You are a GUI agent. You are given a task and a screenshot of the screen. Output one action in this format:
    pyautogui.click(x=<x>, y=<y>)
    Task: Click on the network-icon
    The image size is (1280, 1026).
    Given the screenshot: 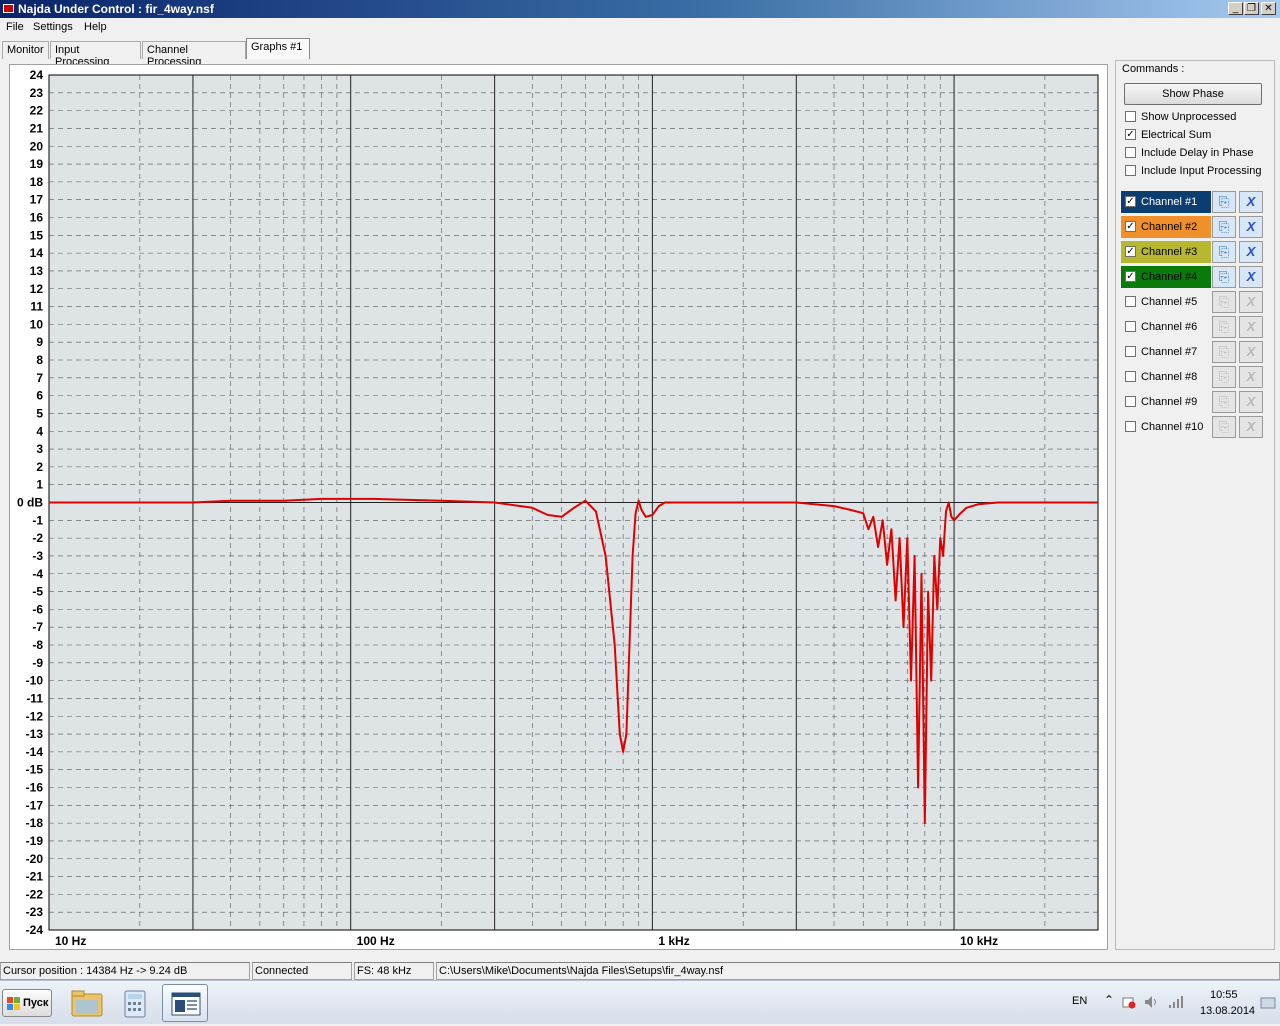 What is the action you would take?
    pyautogui.click(x=1176, y=1002)
    